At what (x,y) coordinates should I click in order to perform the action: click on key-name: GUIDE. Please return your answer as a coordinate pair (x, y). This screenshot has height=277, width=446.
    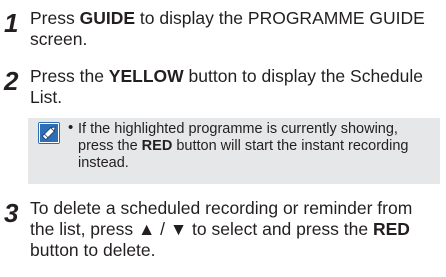
    Looking at the image, I should click on (107, 18).